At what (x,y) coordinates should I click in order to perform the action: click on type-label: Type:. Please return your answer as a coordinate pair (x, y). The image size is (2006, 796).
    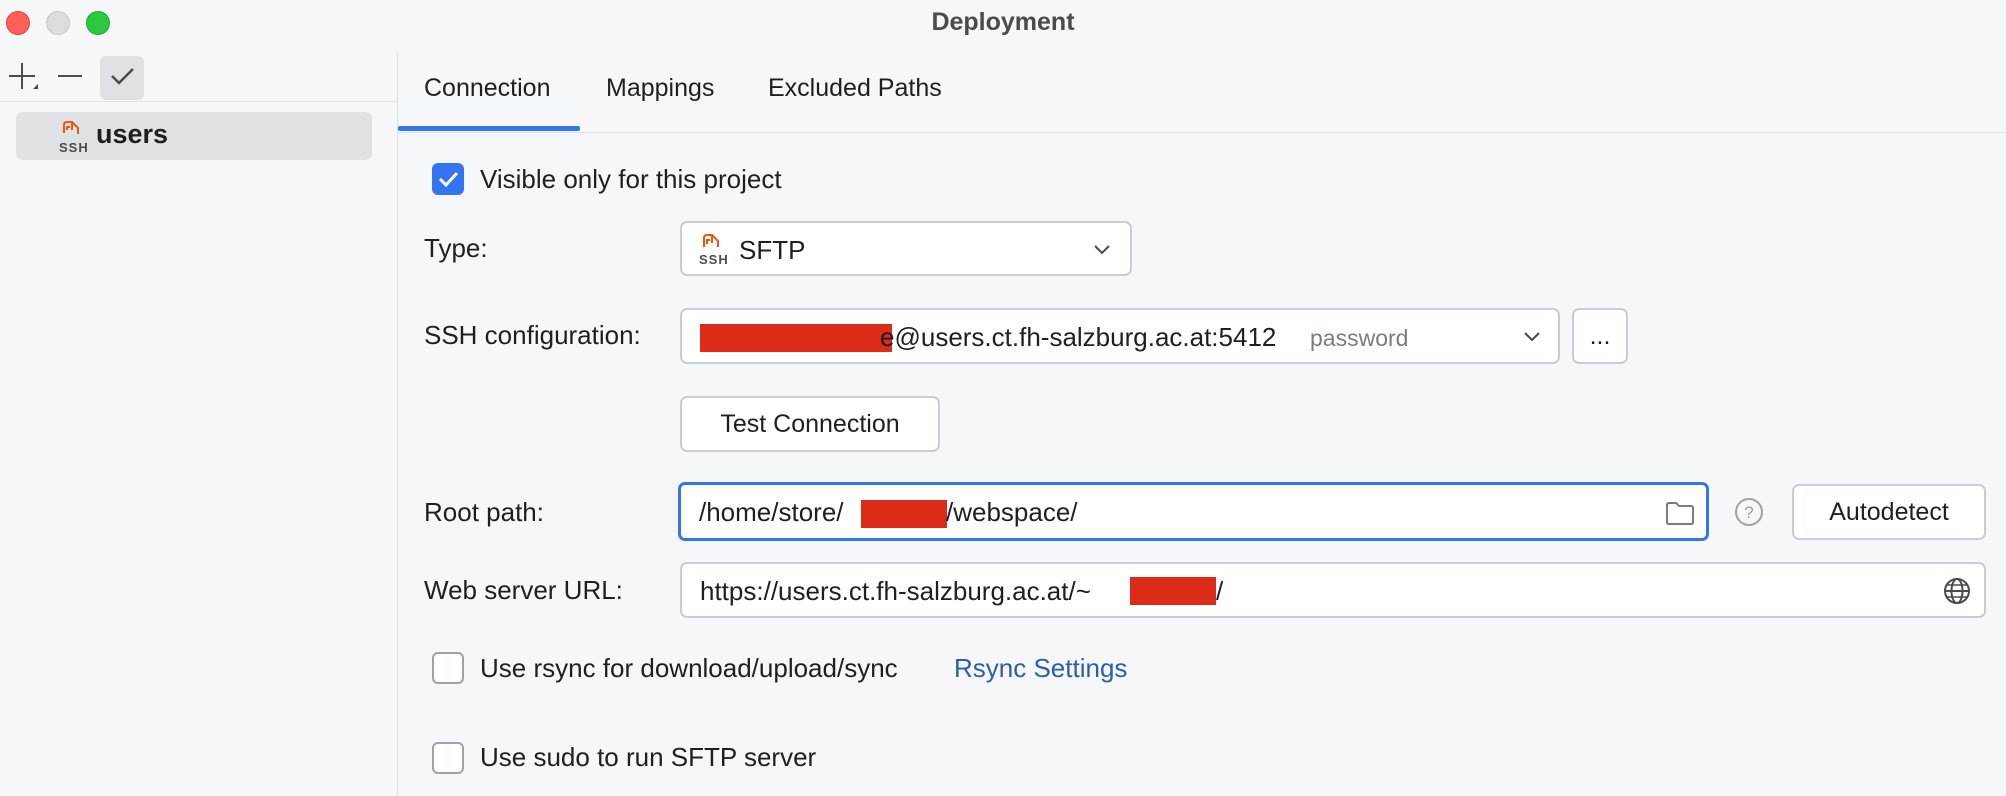
    Looking at the image, I should click on (456, 248).